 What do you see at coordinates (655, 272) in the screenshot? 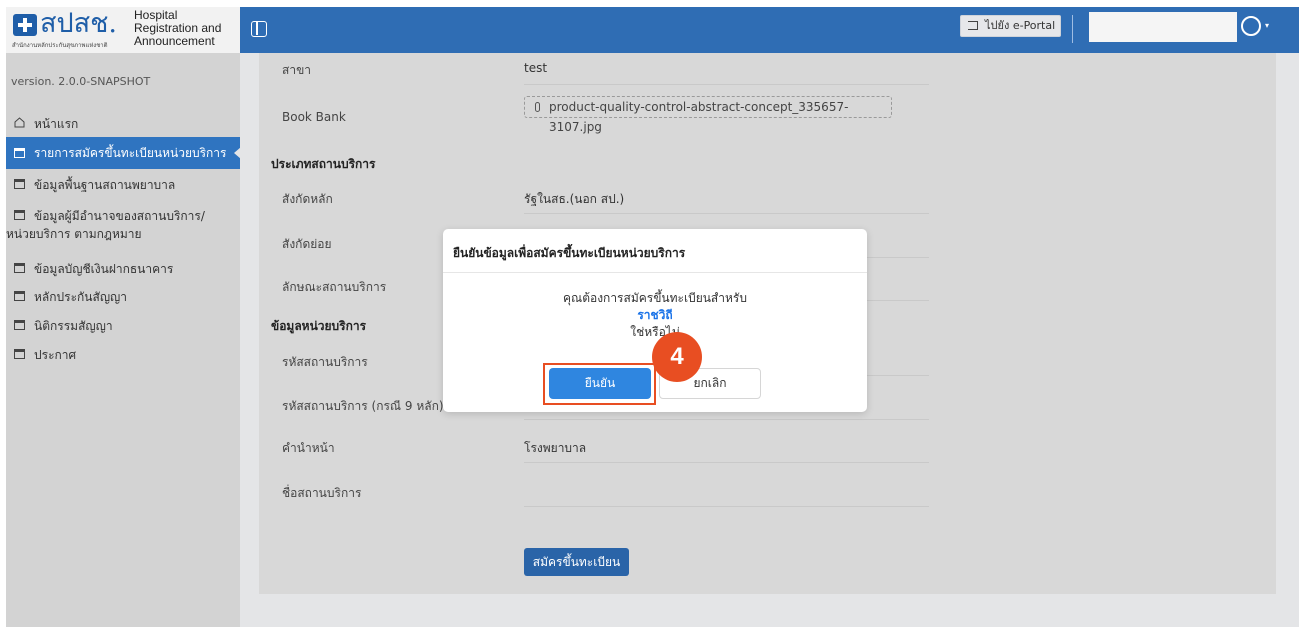
I see `dialog-divider` at bounding box center [655, 272].